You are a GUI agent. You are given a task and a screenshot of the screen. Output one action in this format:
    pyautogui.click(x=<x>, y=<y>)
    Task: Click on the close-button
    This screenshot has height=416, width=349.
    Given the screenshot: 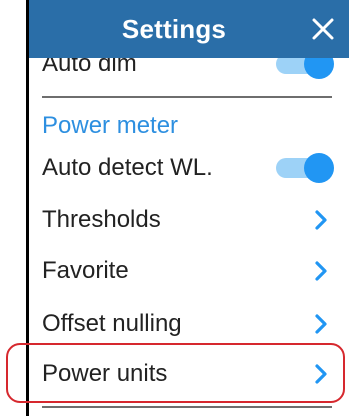 What is the action you would take?
    pyautogui.click(x=324, y=29)
    